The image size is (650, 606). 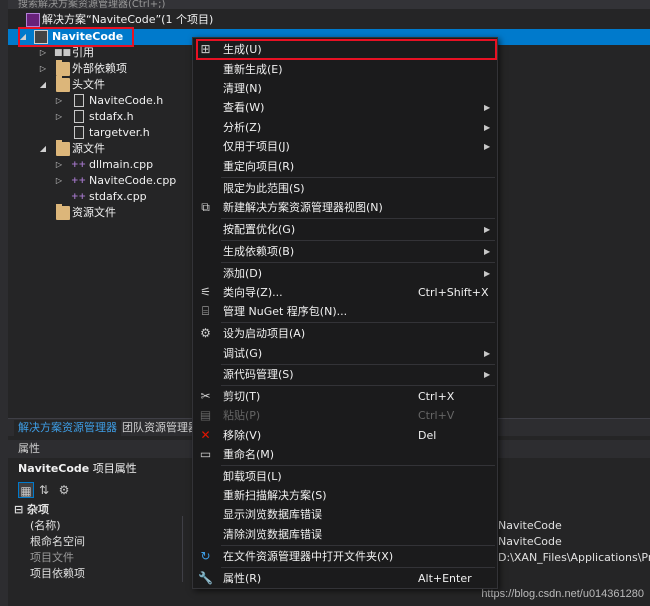 I want to click on search-placeholder: 搜索解决方案资源管理器(Ctrl+;), so click(x=92, y=4).